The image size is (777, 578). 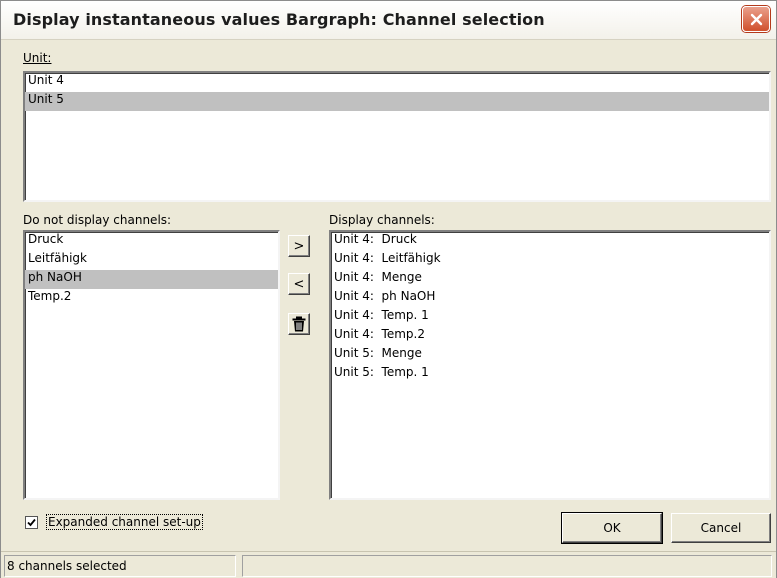 What do you see at coordinates (382, 220) in the screenshot?
I see `display-channels-label: Display channels:` at bounding box center [382, 220].